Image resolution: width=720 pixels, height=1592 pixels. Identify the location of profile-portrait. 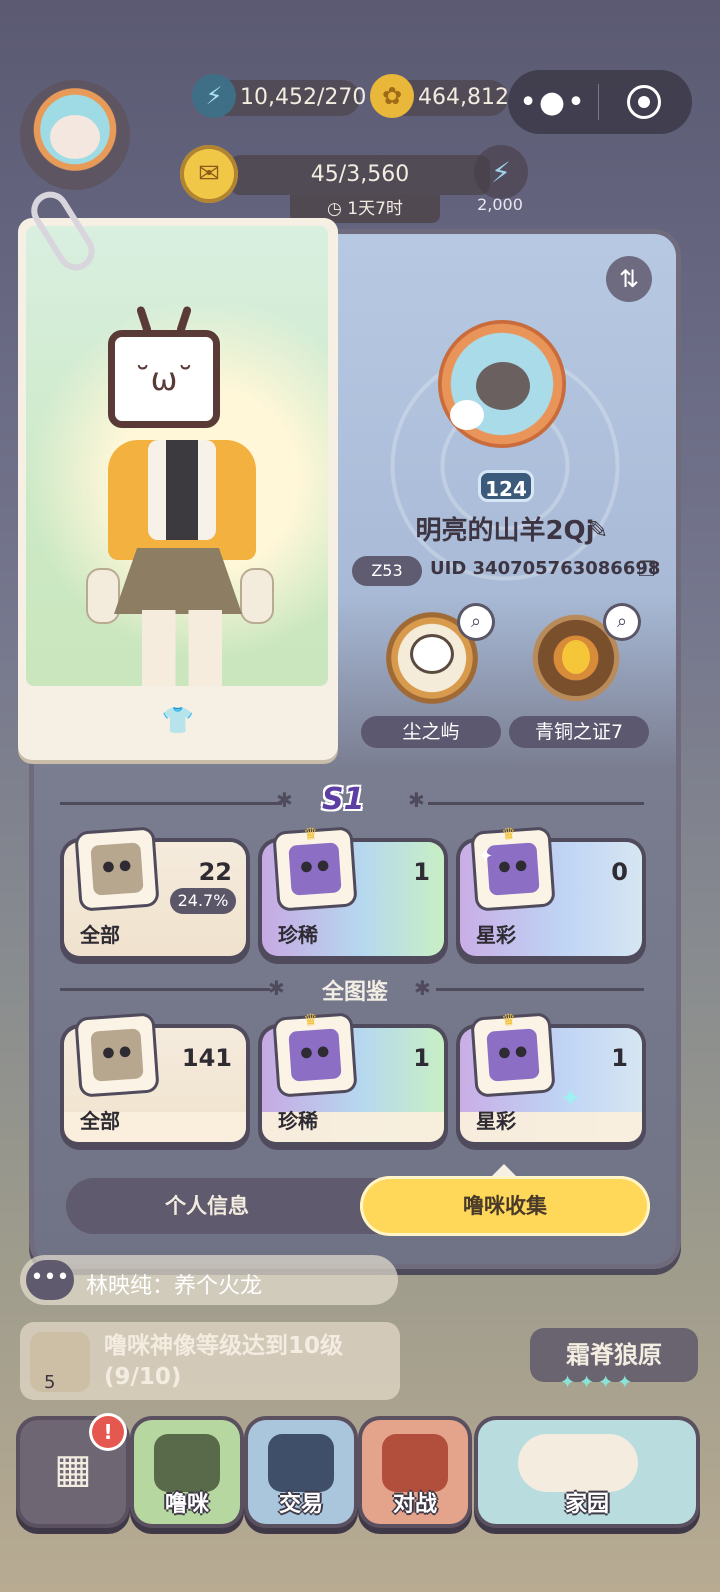
(502, 384).